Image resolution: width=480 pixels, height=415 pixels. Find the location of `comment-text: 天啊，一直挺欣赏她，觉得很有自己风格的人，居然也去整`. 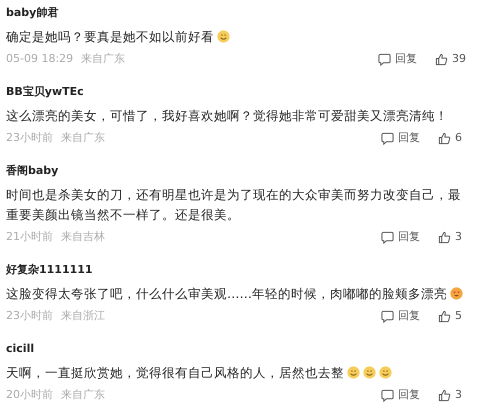

comment-text: 天啊，一直挺欣赏她，觉得很有自己风格的人，居然也去整 is located at coordinates (199, 373).